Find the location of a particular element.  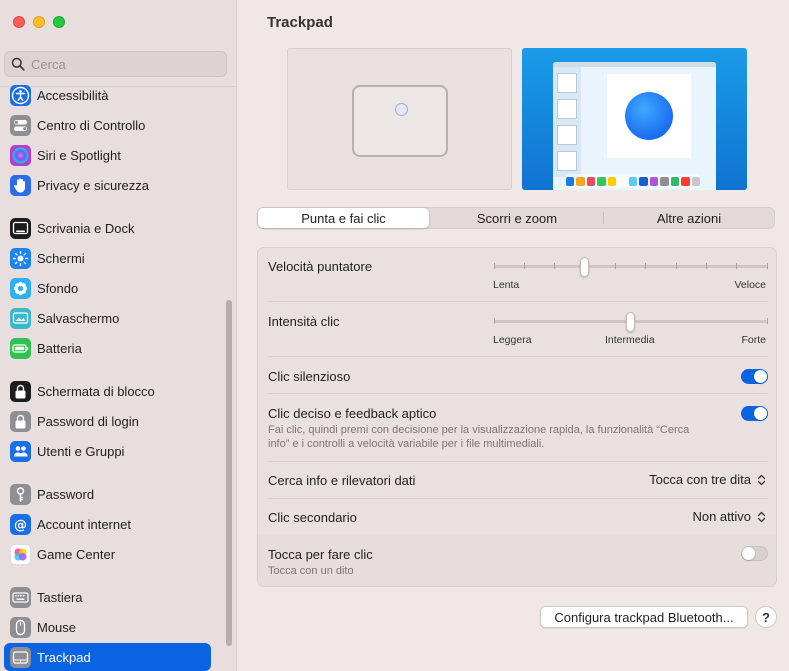

sidebar-item-game-center: Game Center is located at coordinates (107, 554).